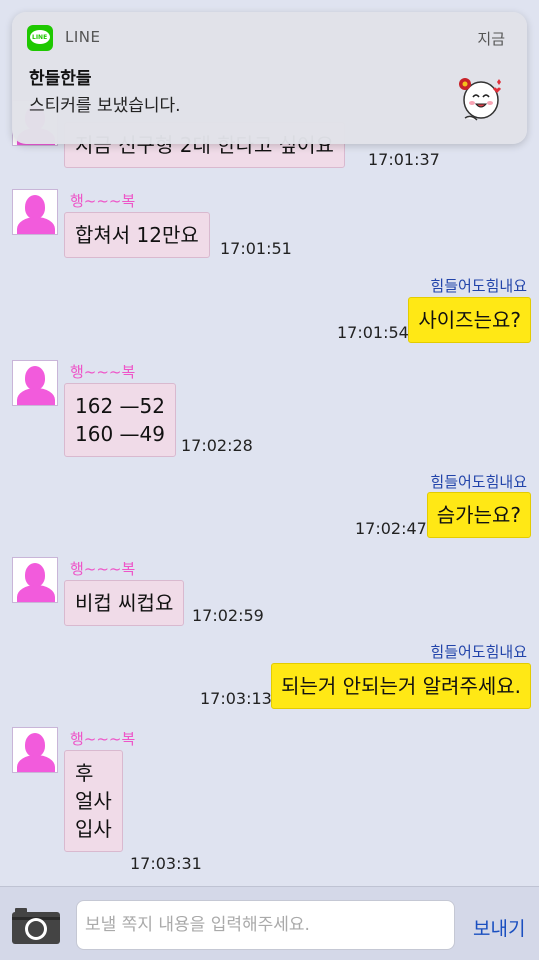 This screenshot has width=539, height=960. Describe the element at coordinates (480, 99) in the screenshot. I see `sticker-icon` at that location.